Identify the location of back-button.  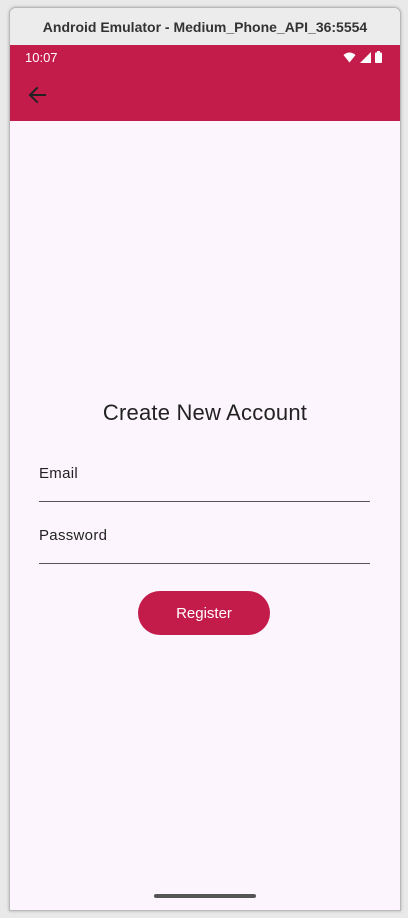
(37, 95).